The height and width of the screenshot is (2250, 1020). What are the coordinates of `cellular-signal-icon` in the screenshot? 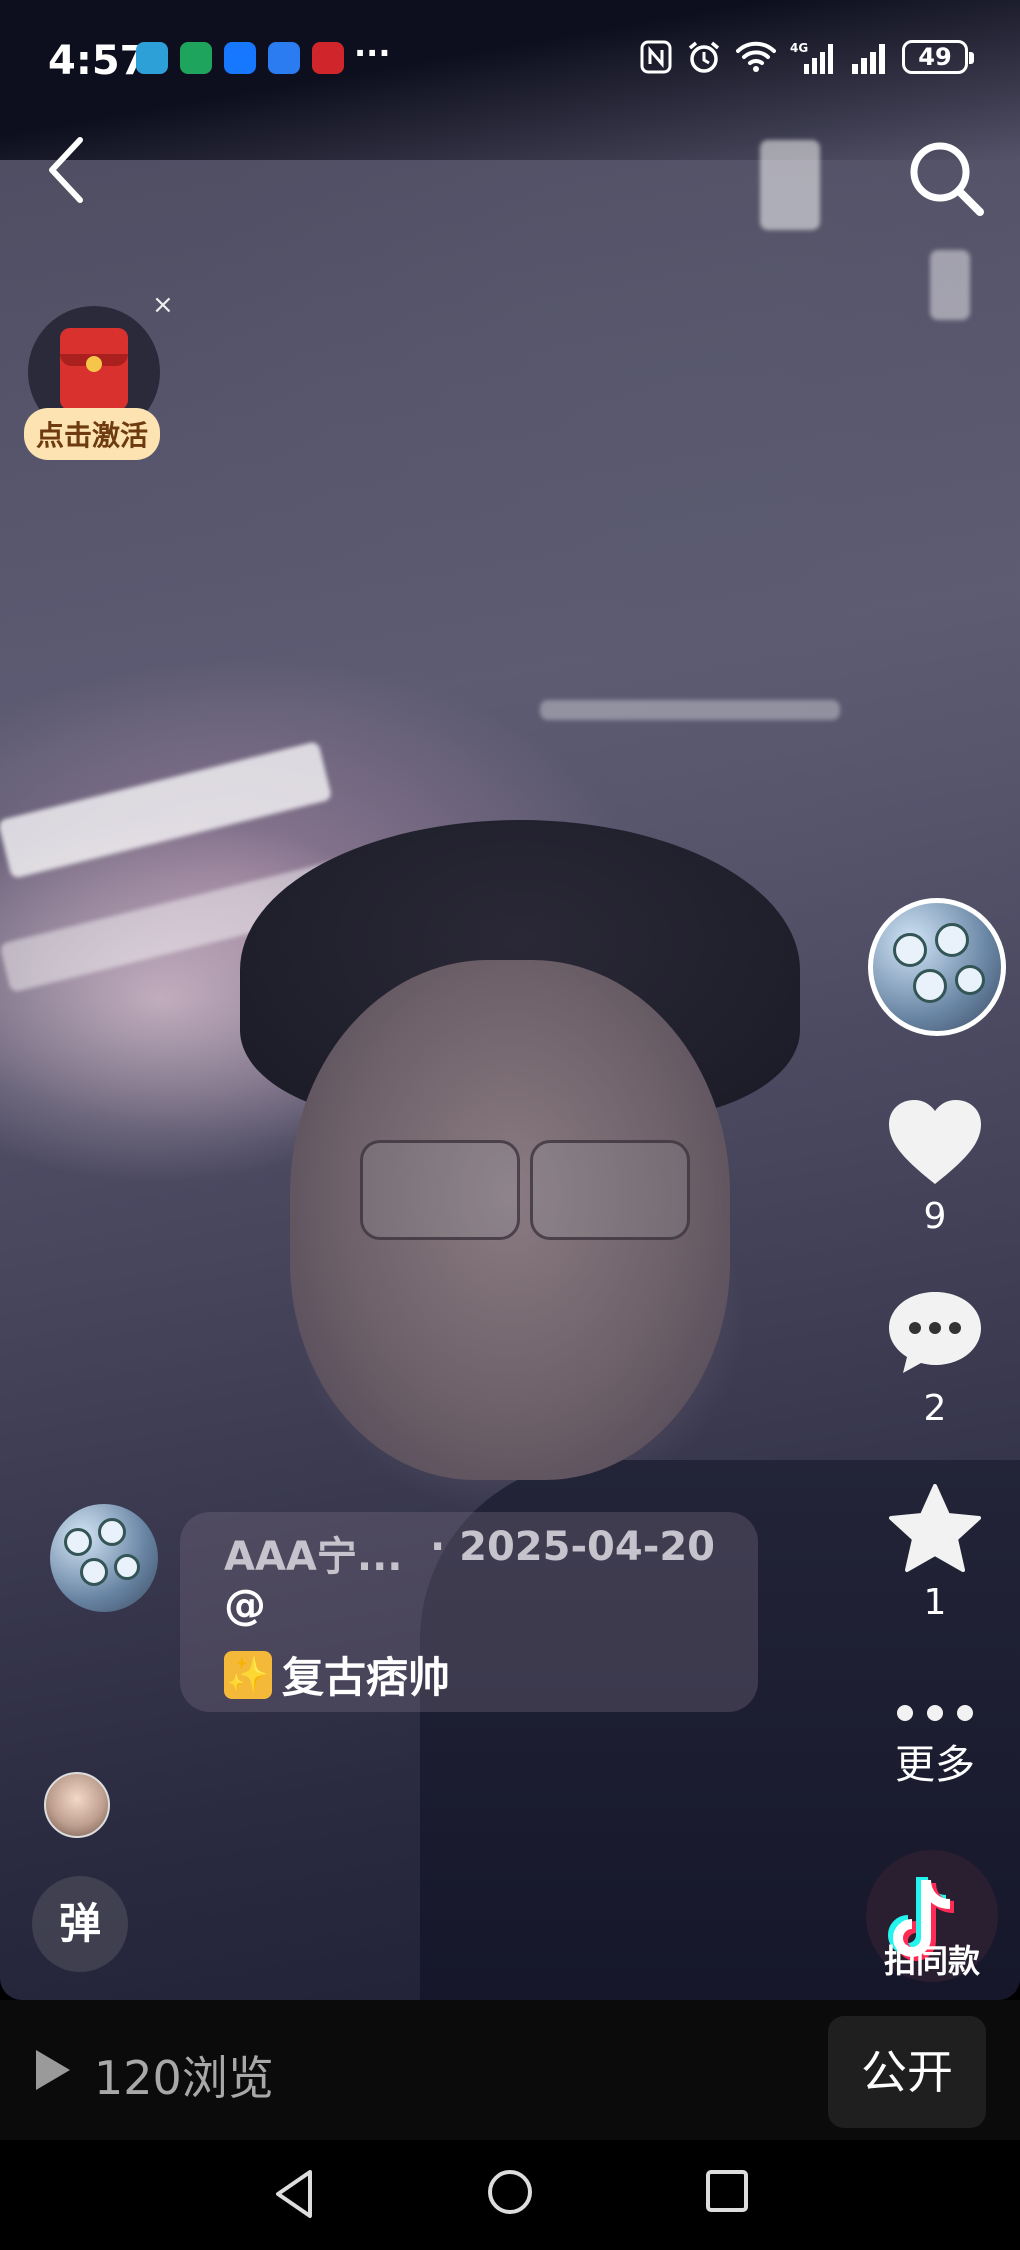 It's located at (868, 59).